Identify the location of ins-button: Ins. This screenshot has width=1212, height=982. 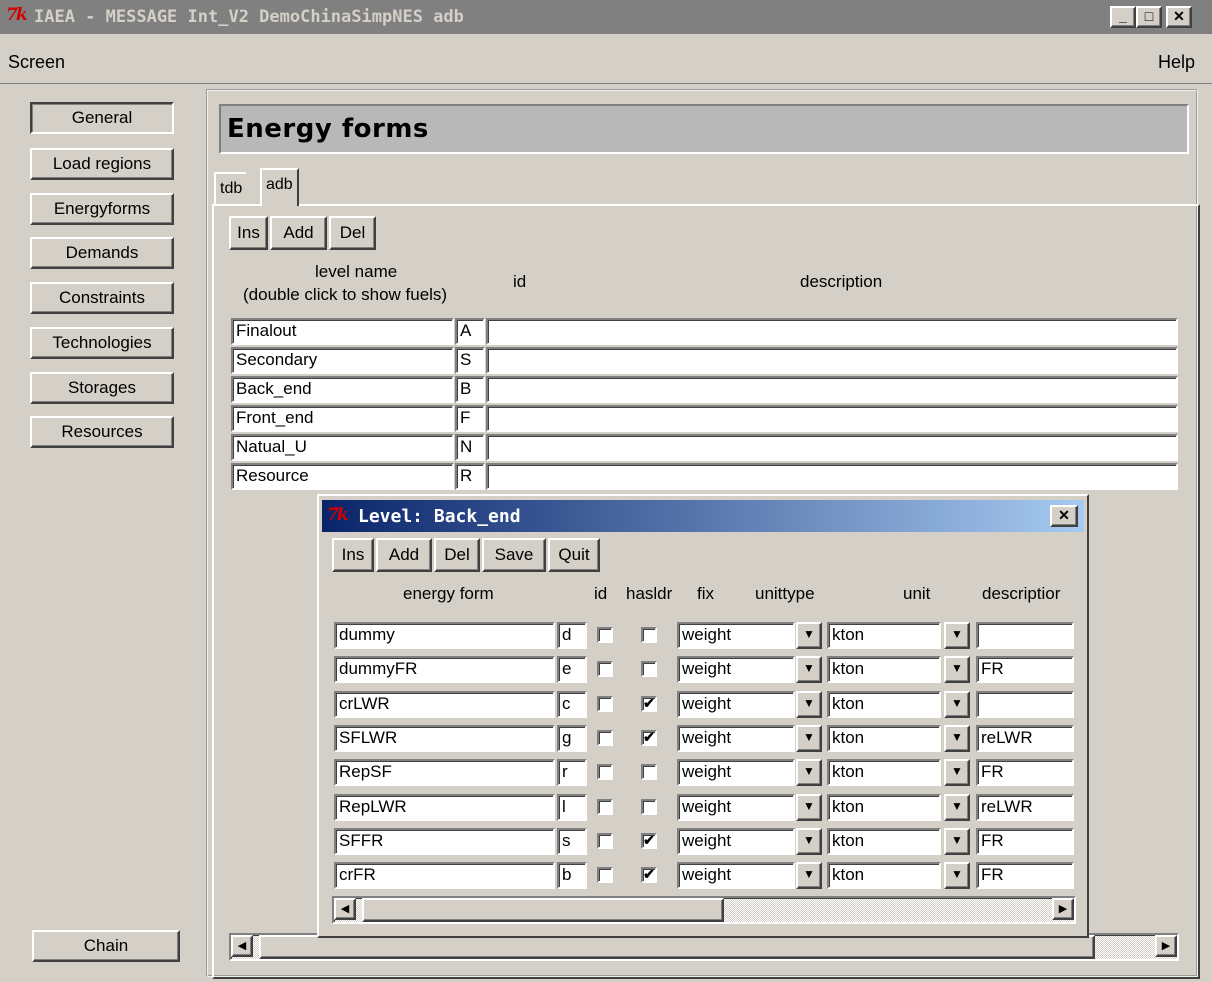
(248, 233).